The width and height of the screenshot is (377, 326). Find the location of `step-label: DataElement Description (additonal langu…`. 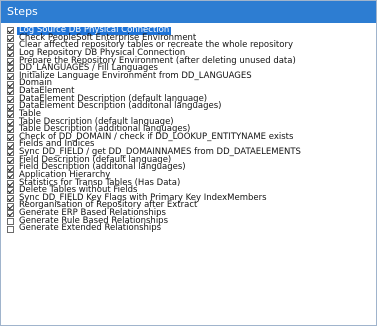

step-label: DataElement Description (additonal langu… is located at coordinates (120, 106).